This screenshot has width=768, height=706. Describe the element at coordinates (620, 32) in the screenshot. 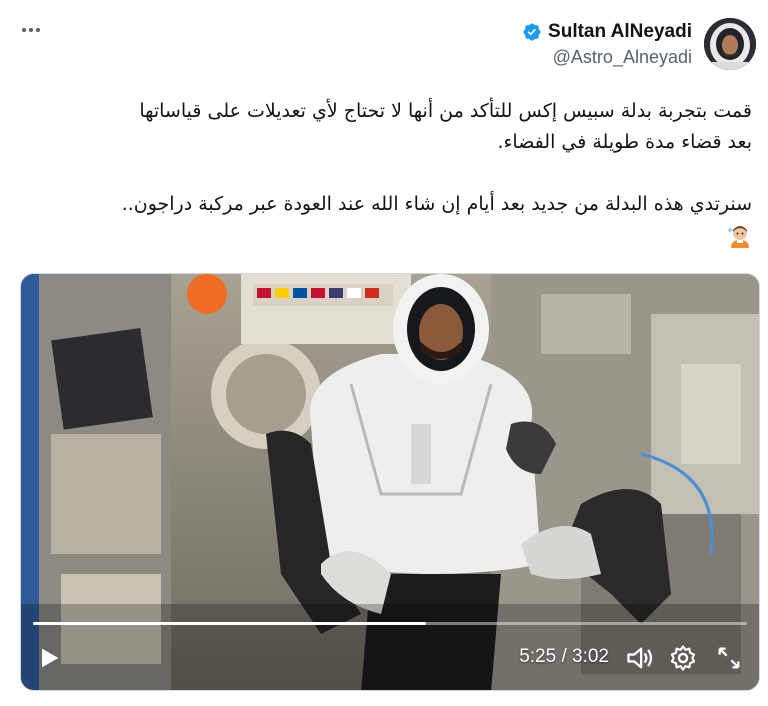

I see `author-display-name: Sultan AlNeyadi` at that location.